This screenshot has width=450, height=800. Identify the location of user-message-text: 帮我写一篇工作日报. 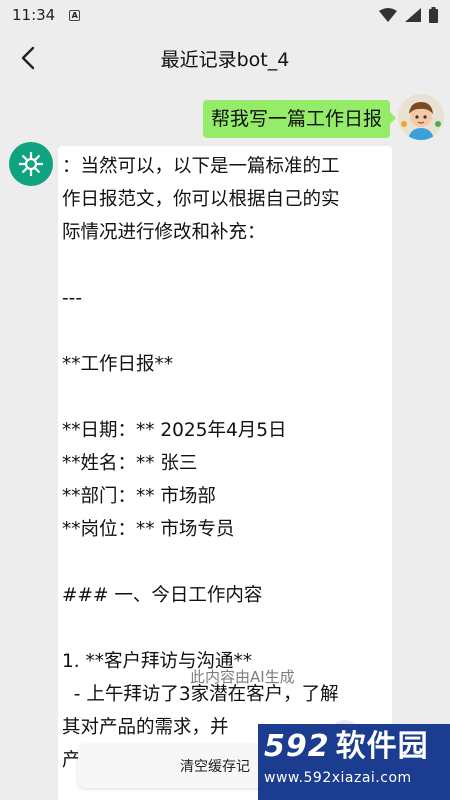
(296, 119).